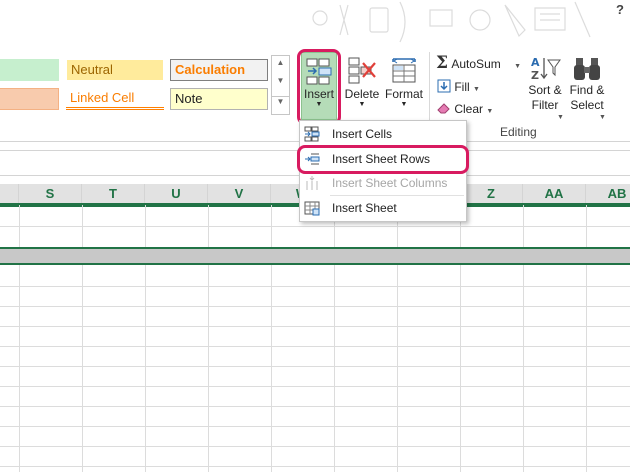 This screenshot has height=472, width=630. I want to click on find-select-label-1: Find &, so click(587, 90).